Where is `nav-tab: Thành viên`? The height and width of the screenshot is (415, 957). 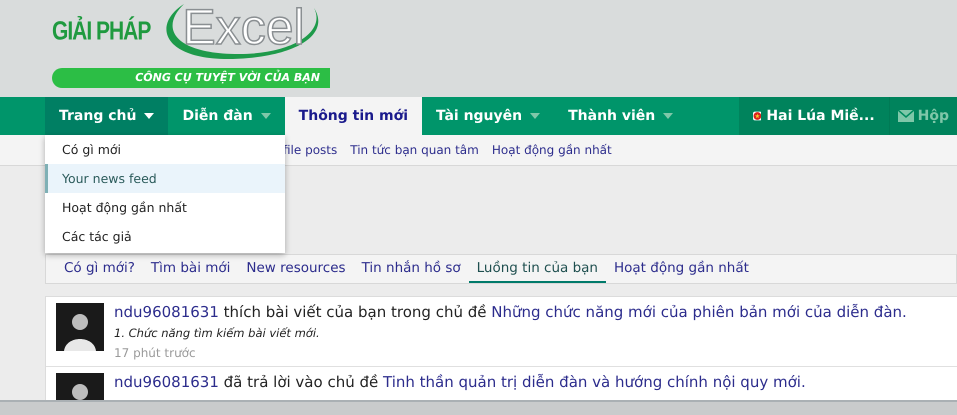 nav-tab: Thành viên is located at coordinates (621, 116).